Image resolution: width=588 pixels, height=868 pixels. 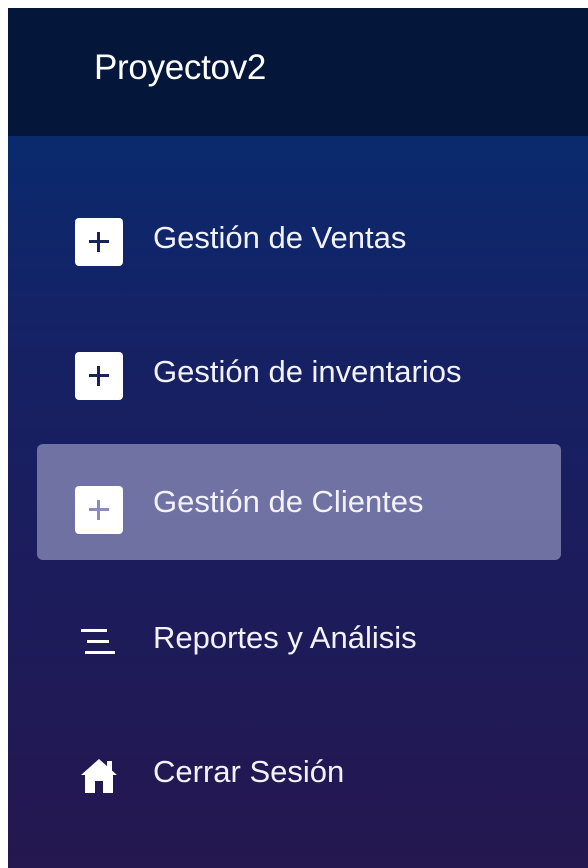 I want to click on sidebar-item-cerrar-sesion: Cerrar Sesión, so click(x=299, y=772).